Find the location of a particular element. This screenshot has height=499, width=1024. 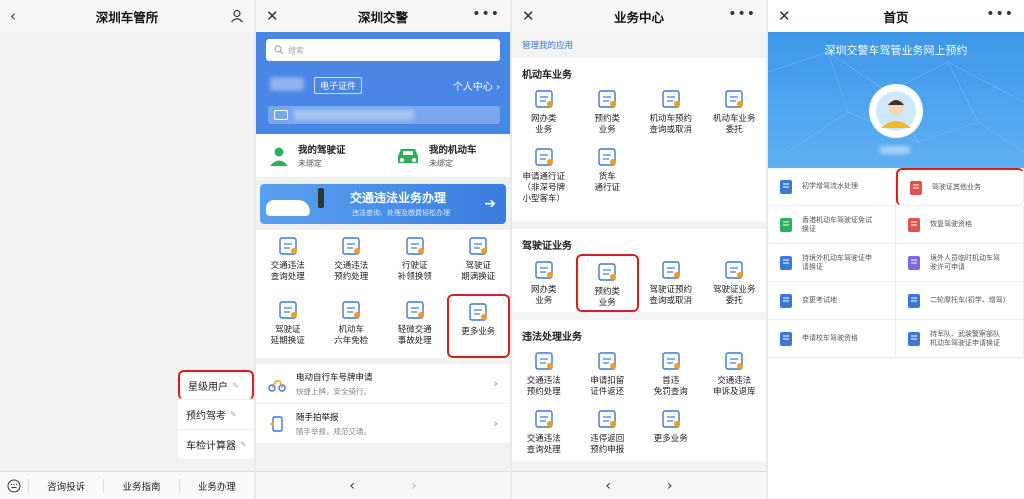

grid-item: 驾驶证 延期换证 is located at coordinates (288, 326).